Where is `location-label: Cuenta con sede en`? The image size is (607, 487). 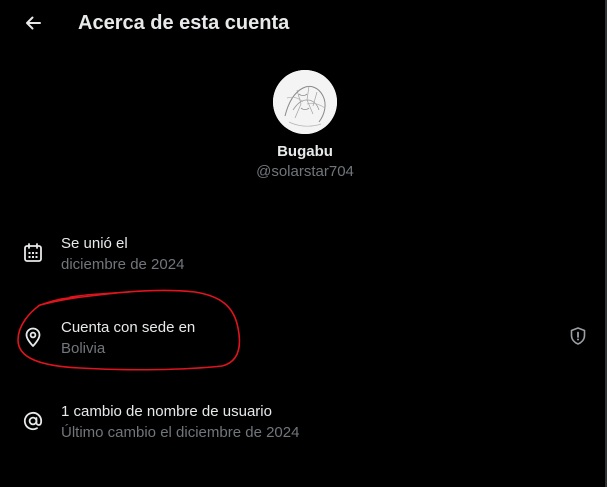 location-label: Cuenta con sede en is located at coordinates (128, 327).